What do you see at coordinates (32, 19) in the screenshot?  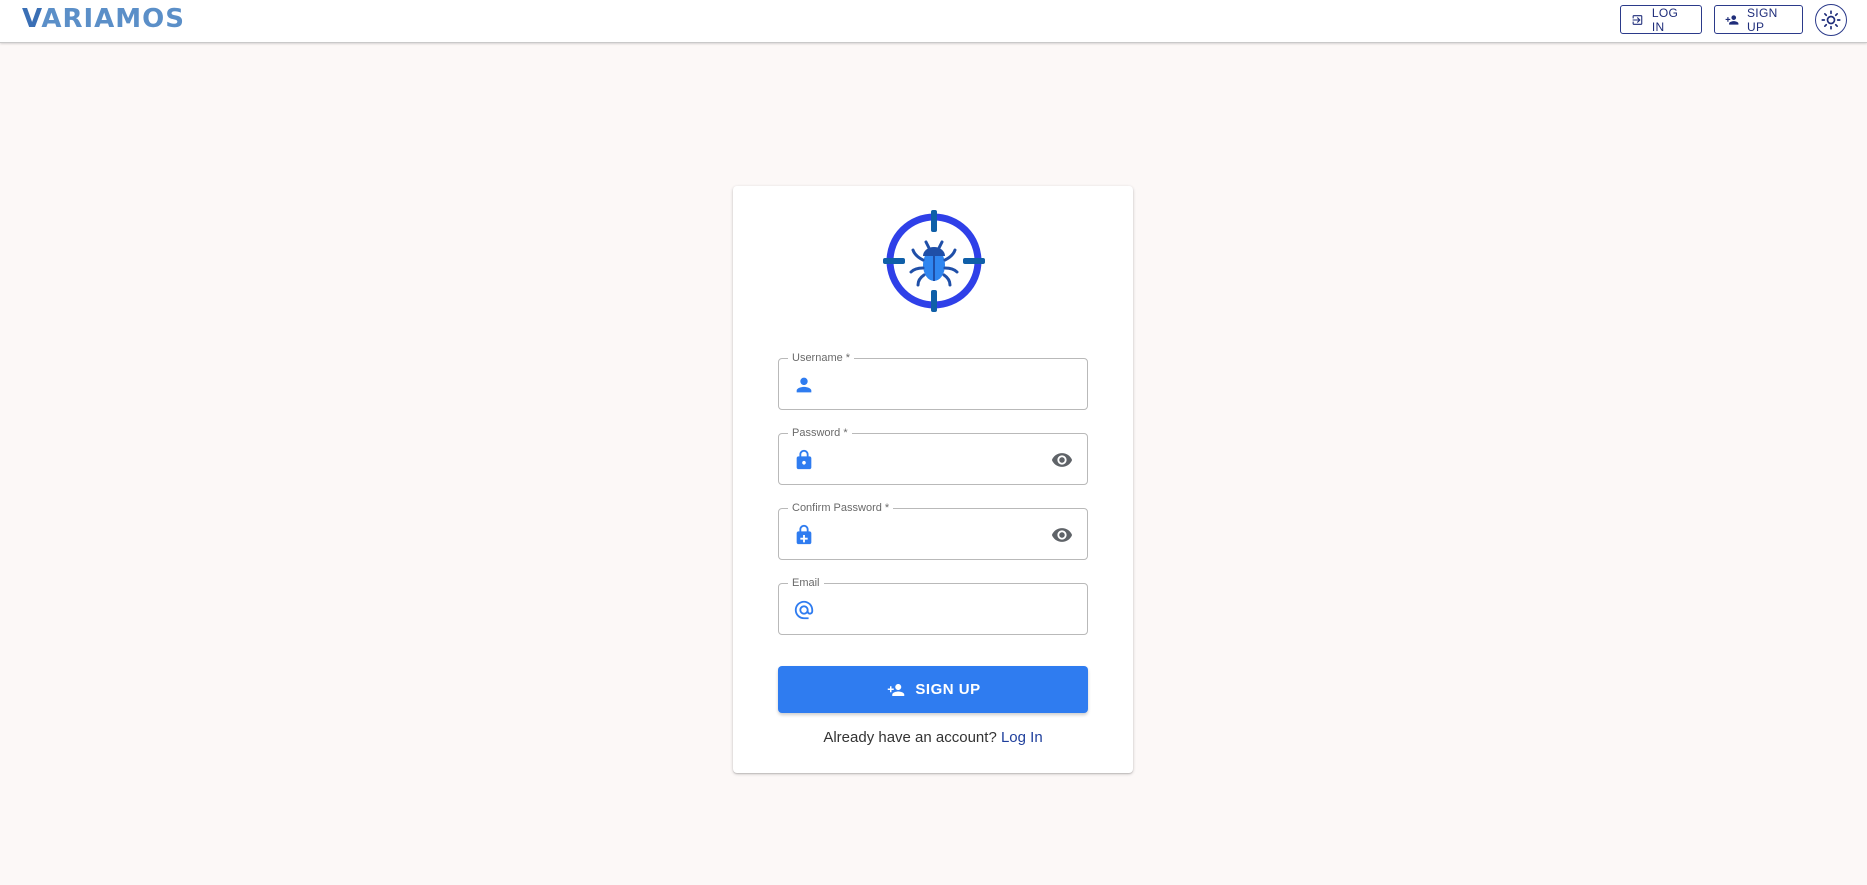 I see `logo-letter-v: V` at bounding box center [32, 19].